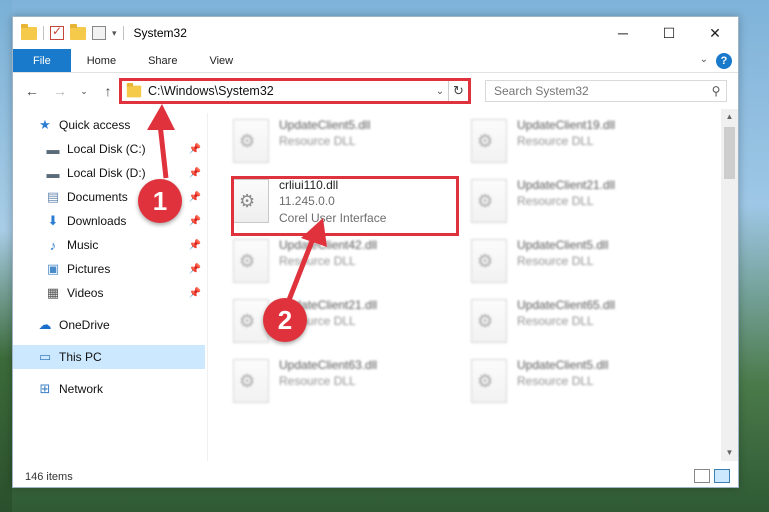 The height and width of the screenshot is (512, 769). I want to click on file-item: ⚙ UpdateClient42.dll Resource DLL, so click(353, 265).